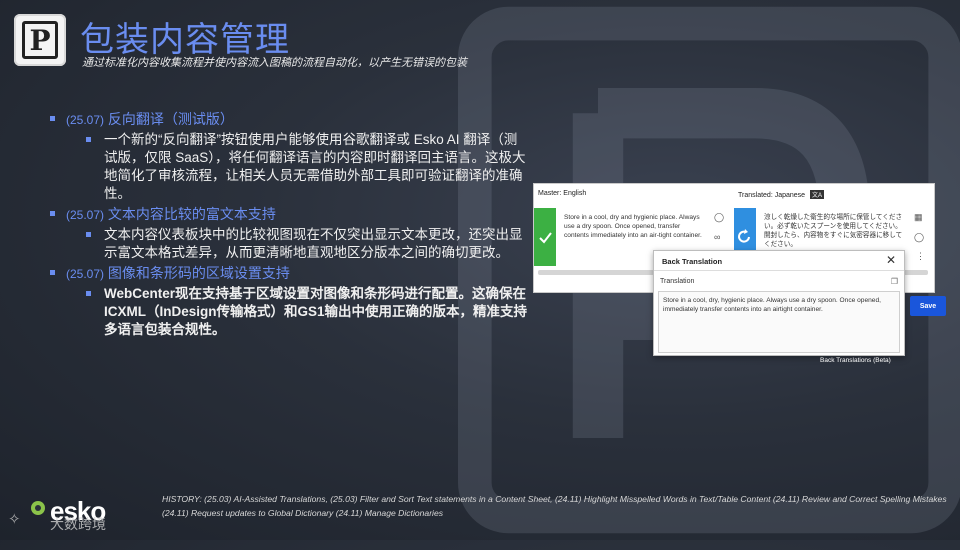 This screenshot has width=960, height=550. Describe the element at coordinates (596, 272) in the screenshot. I see `scrollbar` at that location.